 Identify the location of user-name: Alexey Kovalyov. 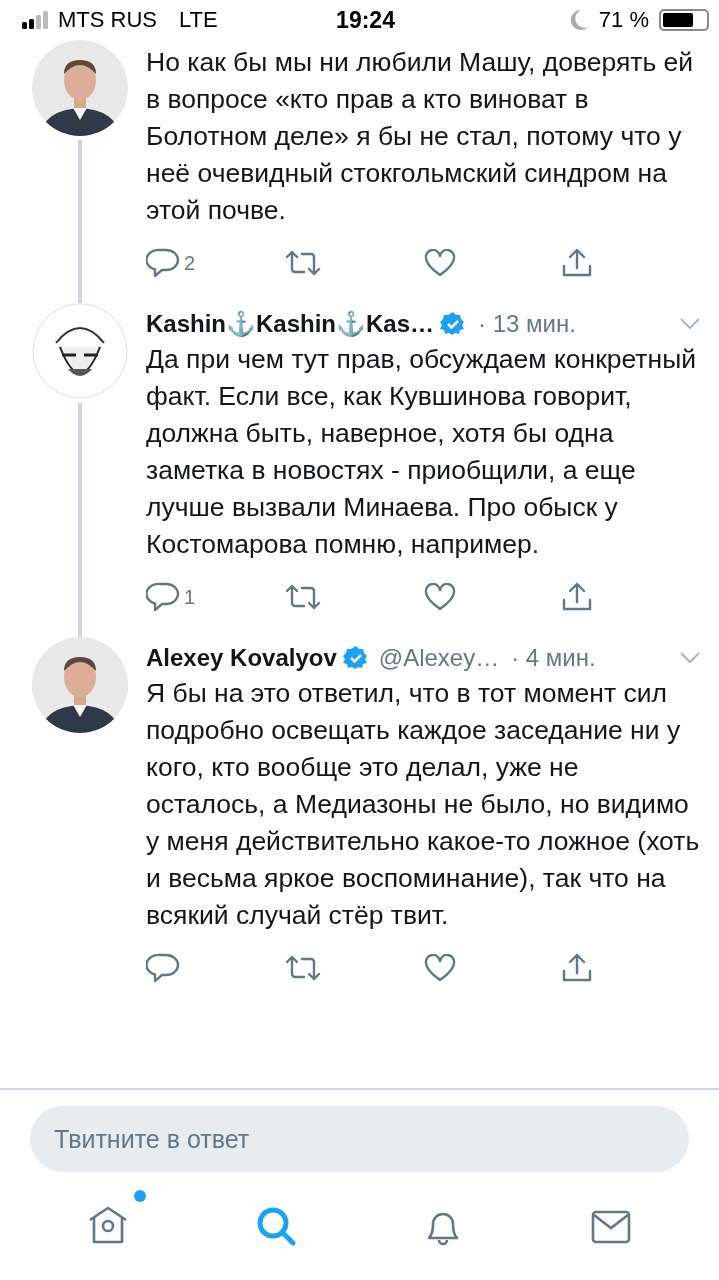
(241, 658).